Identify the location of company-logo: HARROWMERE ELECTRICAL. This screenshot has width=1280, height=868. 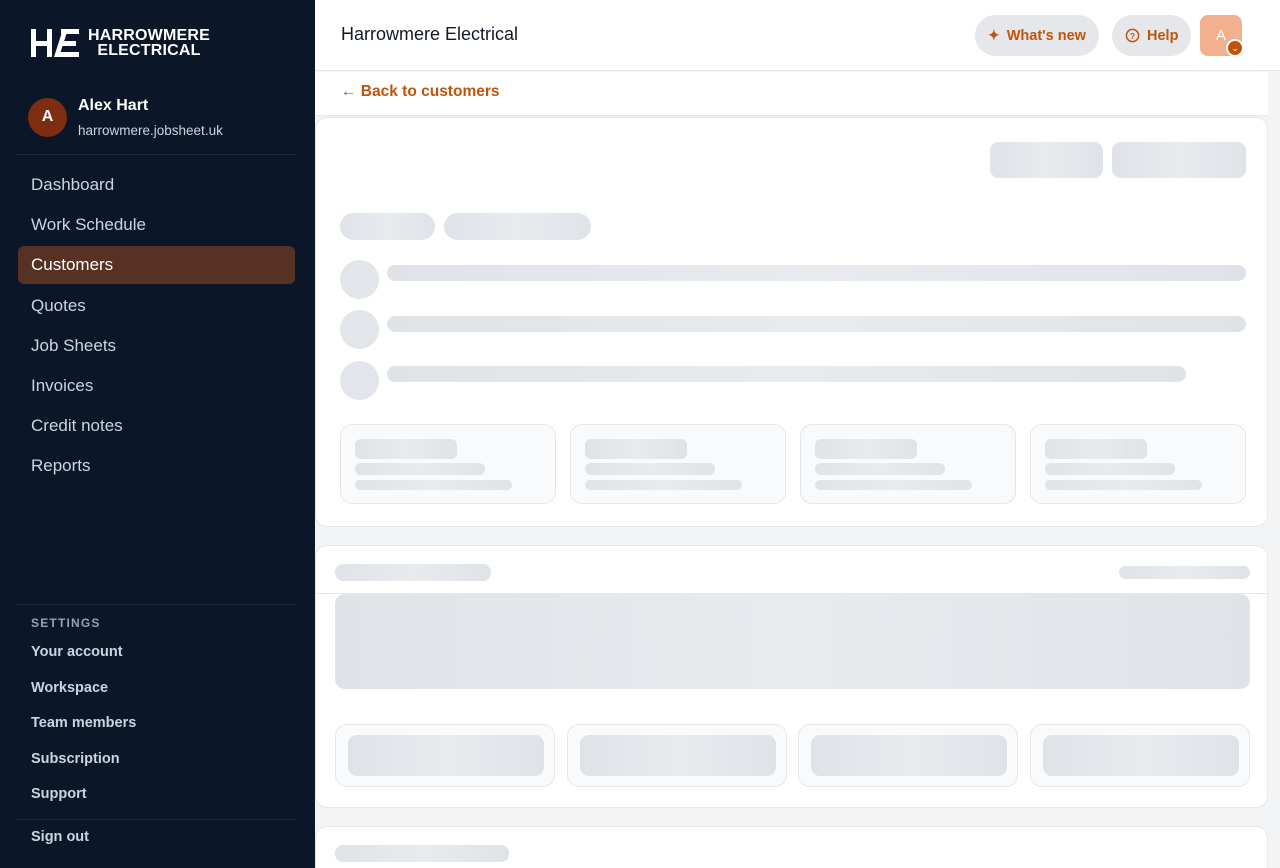
(120, 43).